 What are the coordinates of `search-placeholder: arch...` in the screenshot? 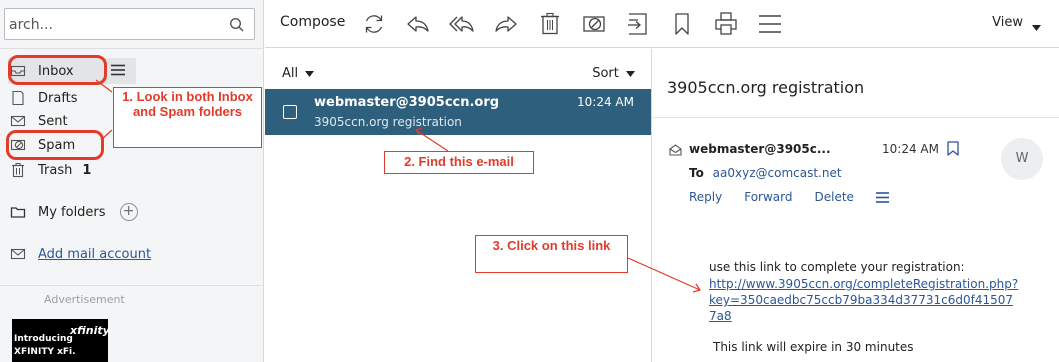 It's located at (31, 25).